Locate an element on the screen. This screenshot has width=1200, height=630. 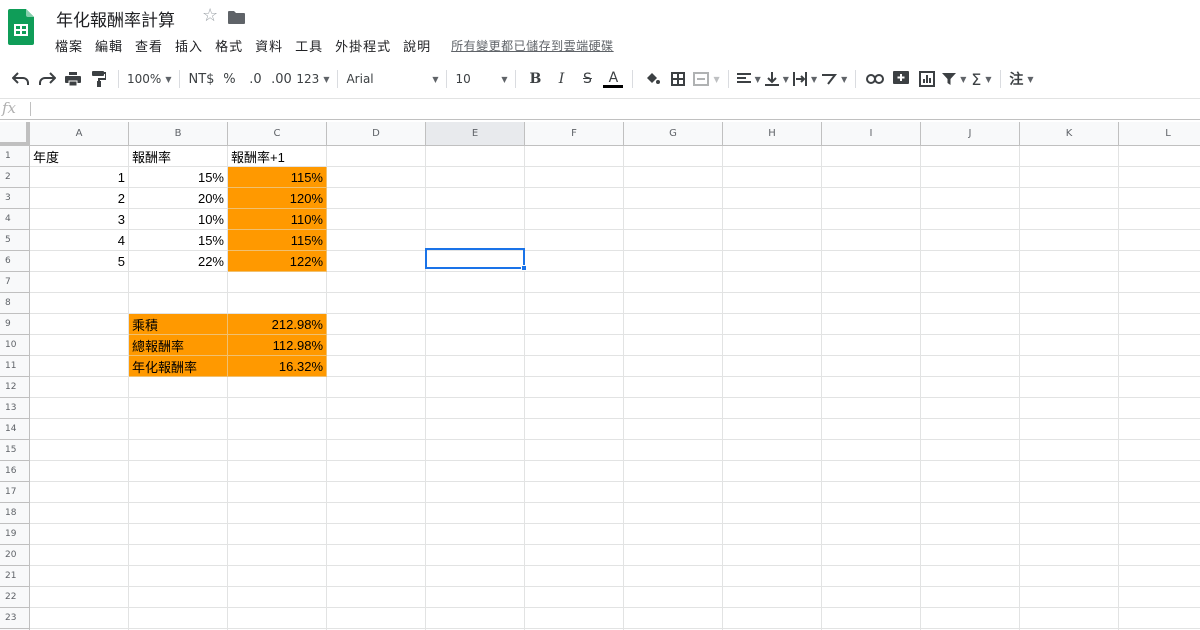
cell-b2: 15% is located at coordinates (178, 177).